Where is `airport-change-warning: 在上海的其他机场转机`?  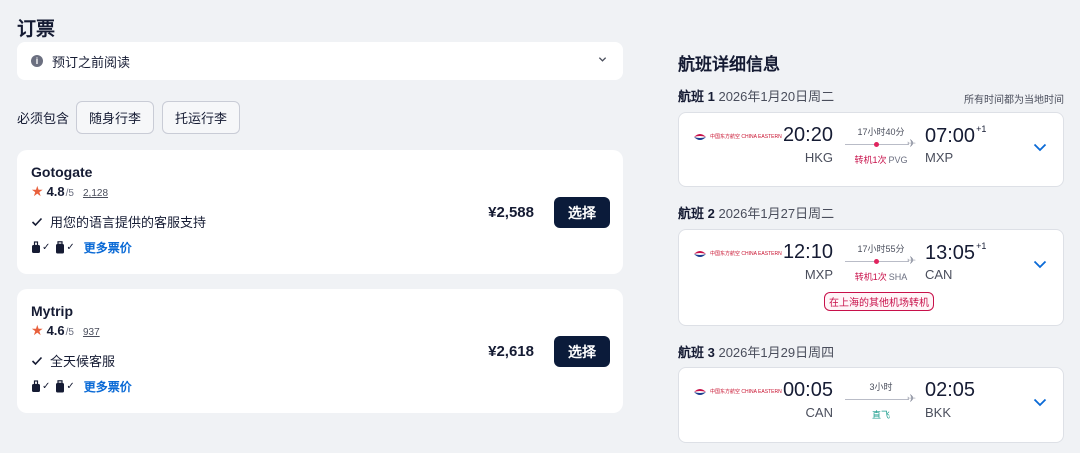 airport-change-warning: 在上海的其他机场转机 is located at coordinates (879, 301).